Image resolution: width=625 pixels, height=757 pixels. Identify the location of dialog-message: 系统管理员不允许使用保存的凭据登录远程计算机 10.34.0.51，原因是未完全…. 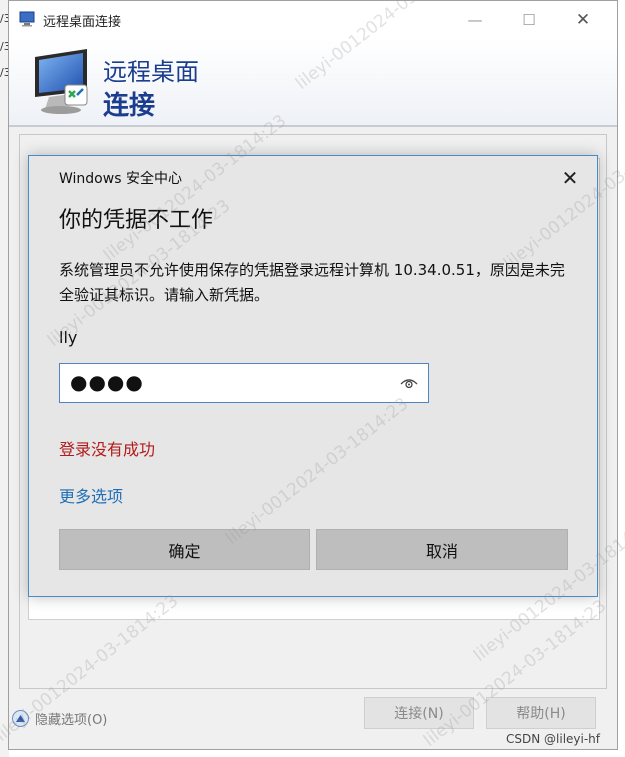
(312, 282).